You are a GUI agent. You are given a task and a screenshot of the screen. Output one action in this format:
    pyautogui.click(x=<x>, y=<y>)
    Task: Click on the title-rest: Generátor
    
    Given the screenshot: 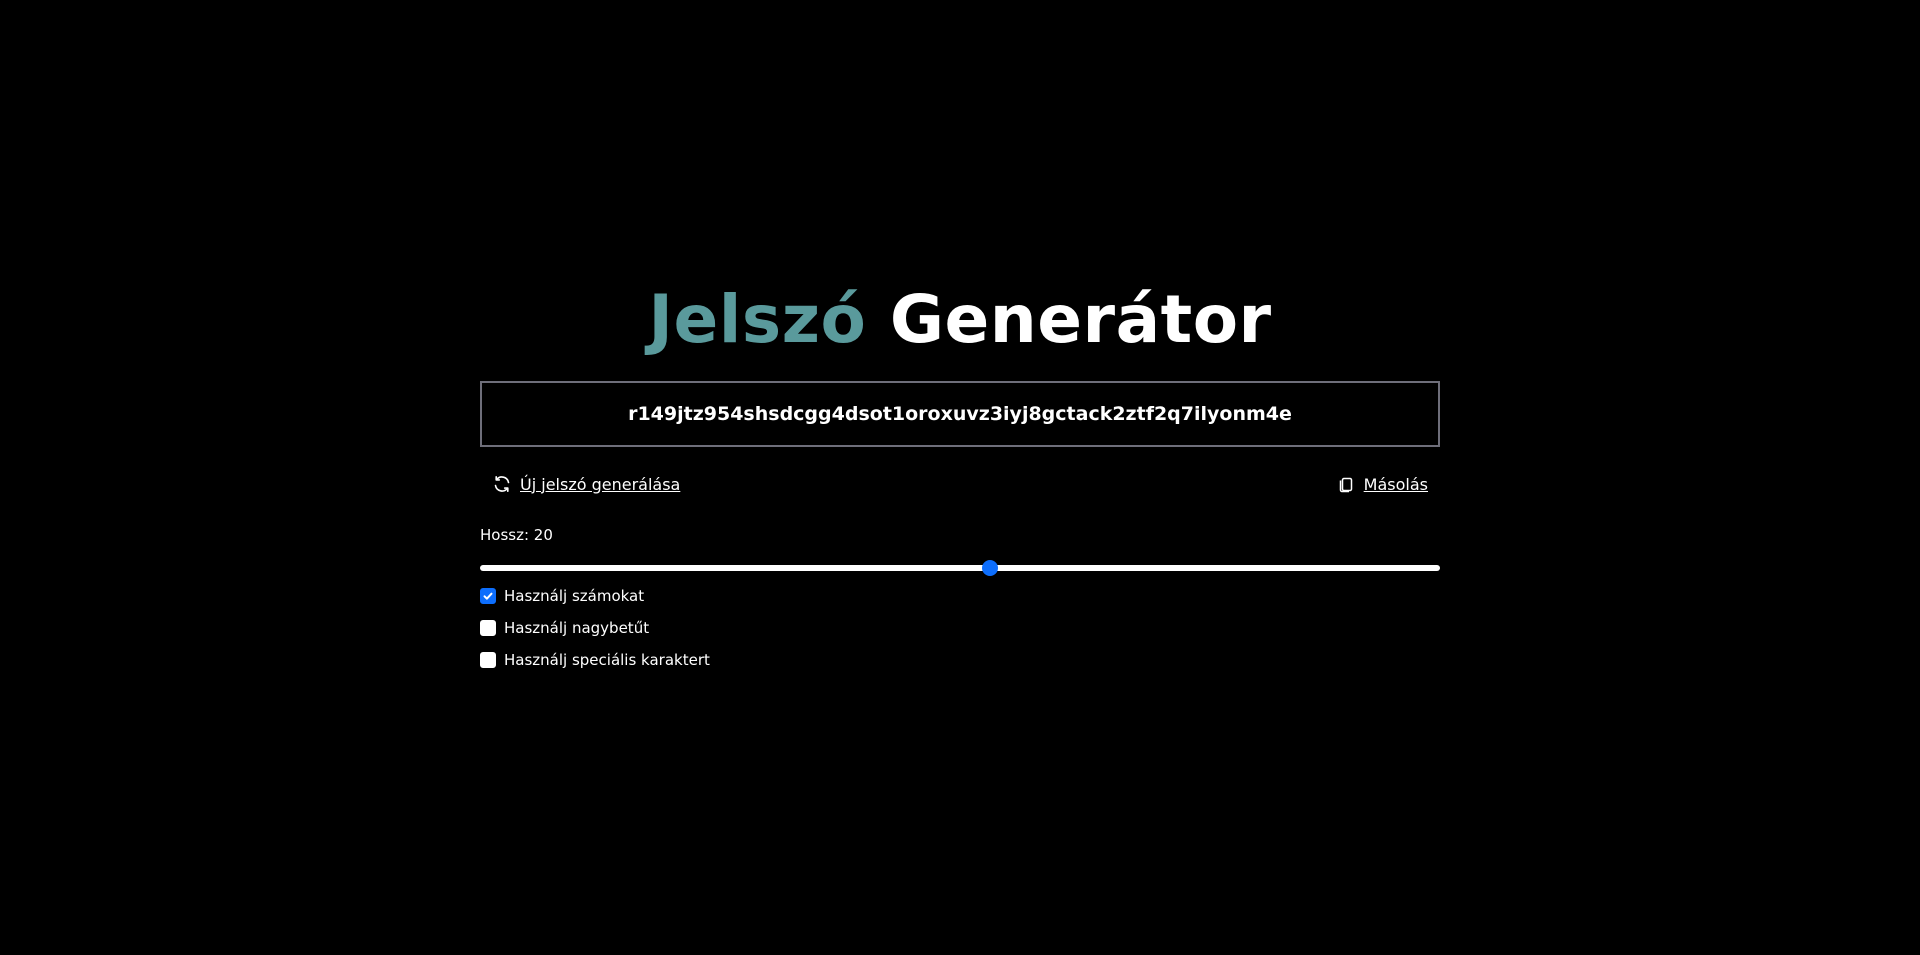 What is the action you would take?
    pyautogui.click(x=1080, y=319)
    